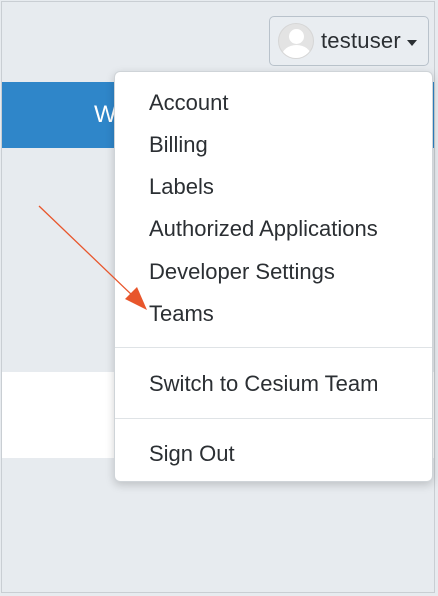 The height and width of the screenshot is (596, 438). Describe the element at coordinates (181, 187) in the screenshot. I see `menu-item-labels: Labels` at that location.